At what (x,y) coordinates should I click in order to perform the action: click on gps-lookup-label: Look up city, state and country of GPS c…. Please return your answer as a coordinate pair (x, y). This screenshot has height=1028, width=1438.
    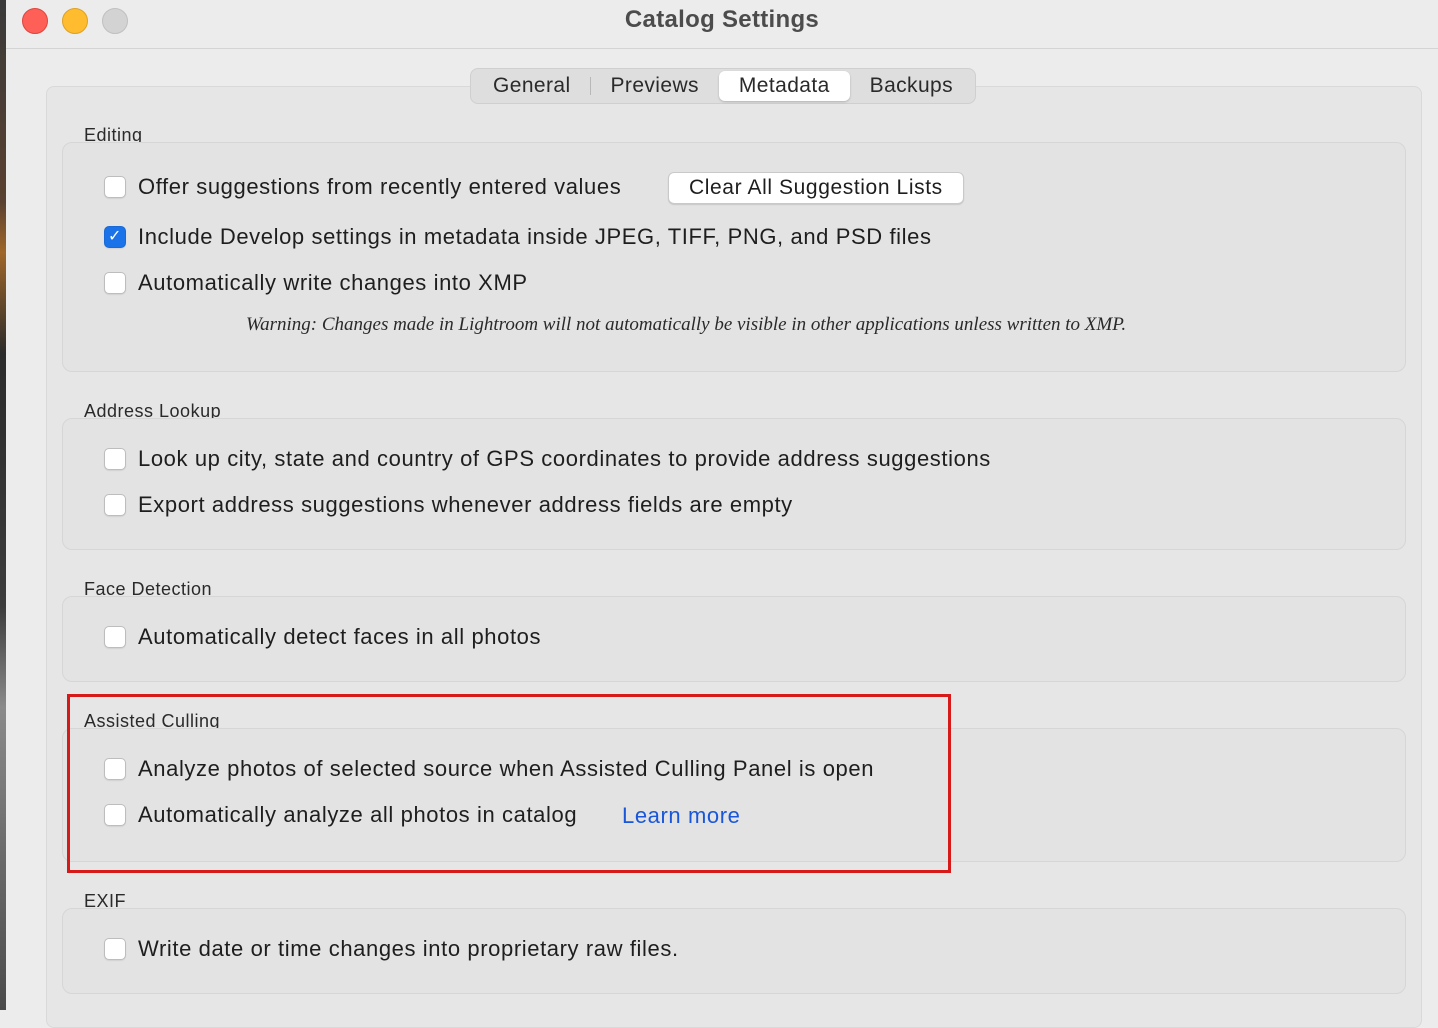
    Looking at the image, I should click on (564, 458).